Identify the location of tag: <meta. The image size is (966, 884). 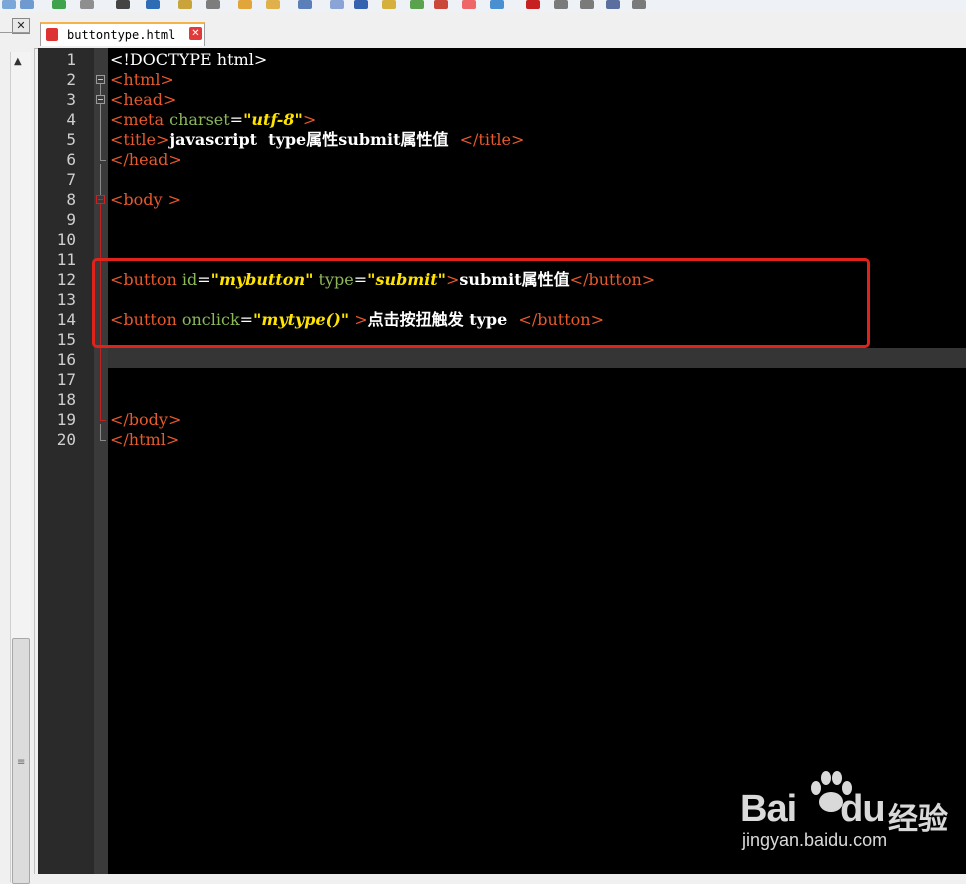
(140, 119).